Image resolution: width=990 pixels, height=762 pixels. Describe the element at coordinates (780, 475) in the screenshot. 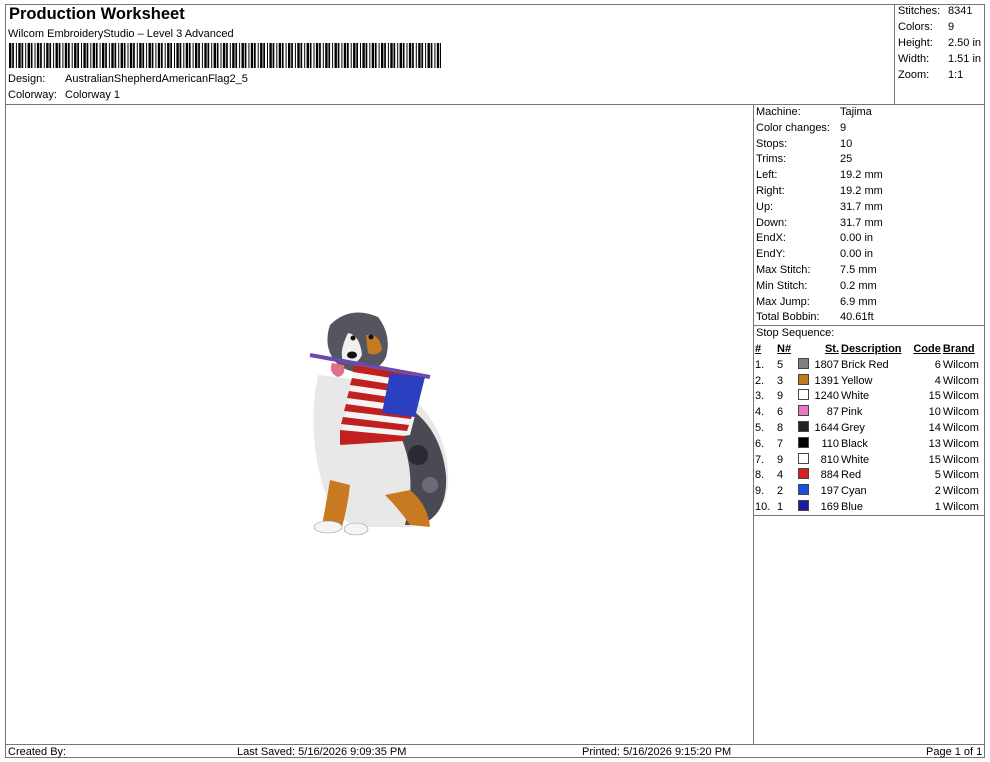

I see `needle-number: 4` at that location.